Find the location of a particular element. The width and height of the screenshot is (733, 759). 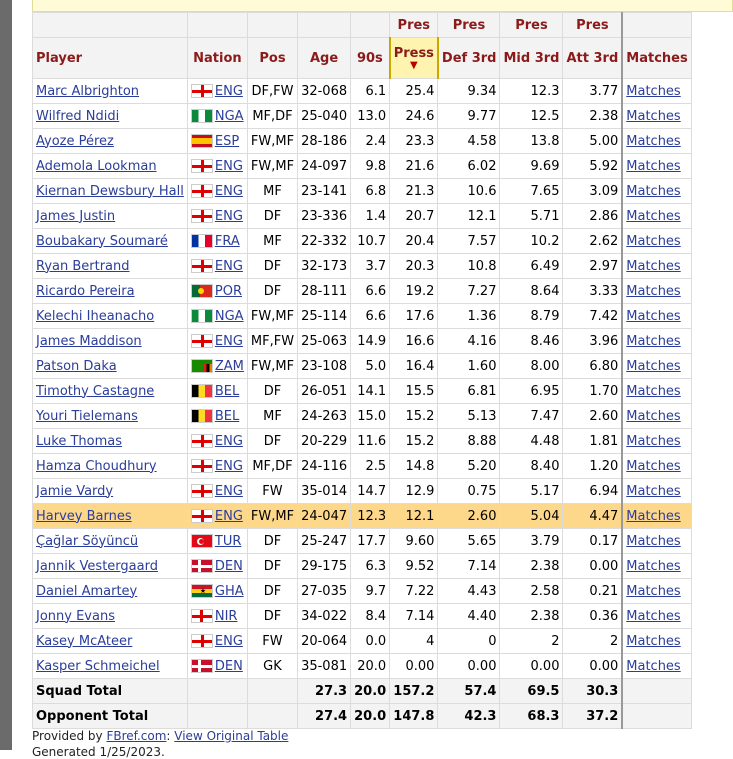

press-cell: 23.3 is located at coordinates (414, 141).